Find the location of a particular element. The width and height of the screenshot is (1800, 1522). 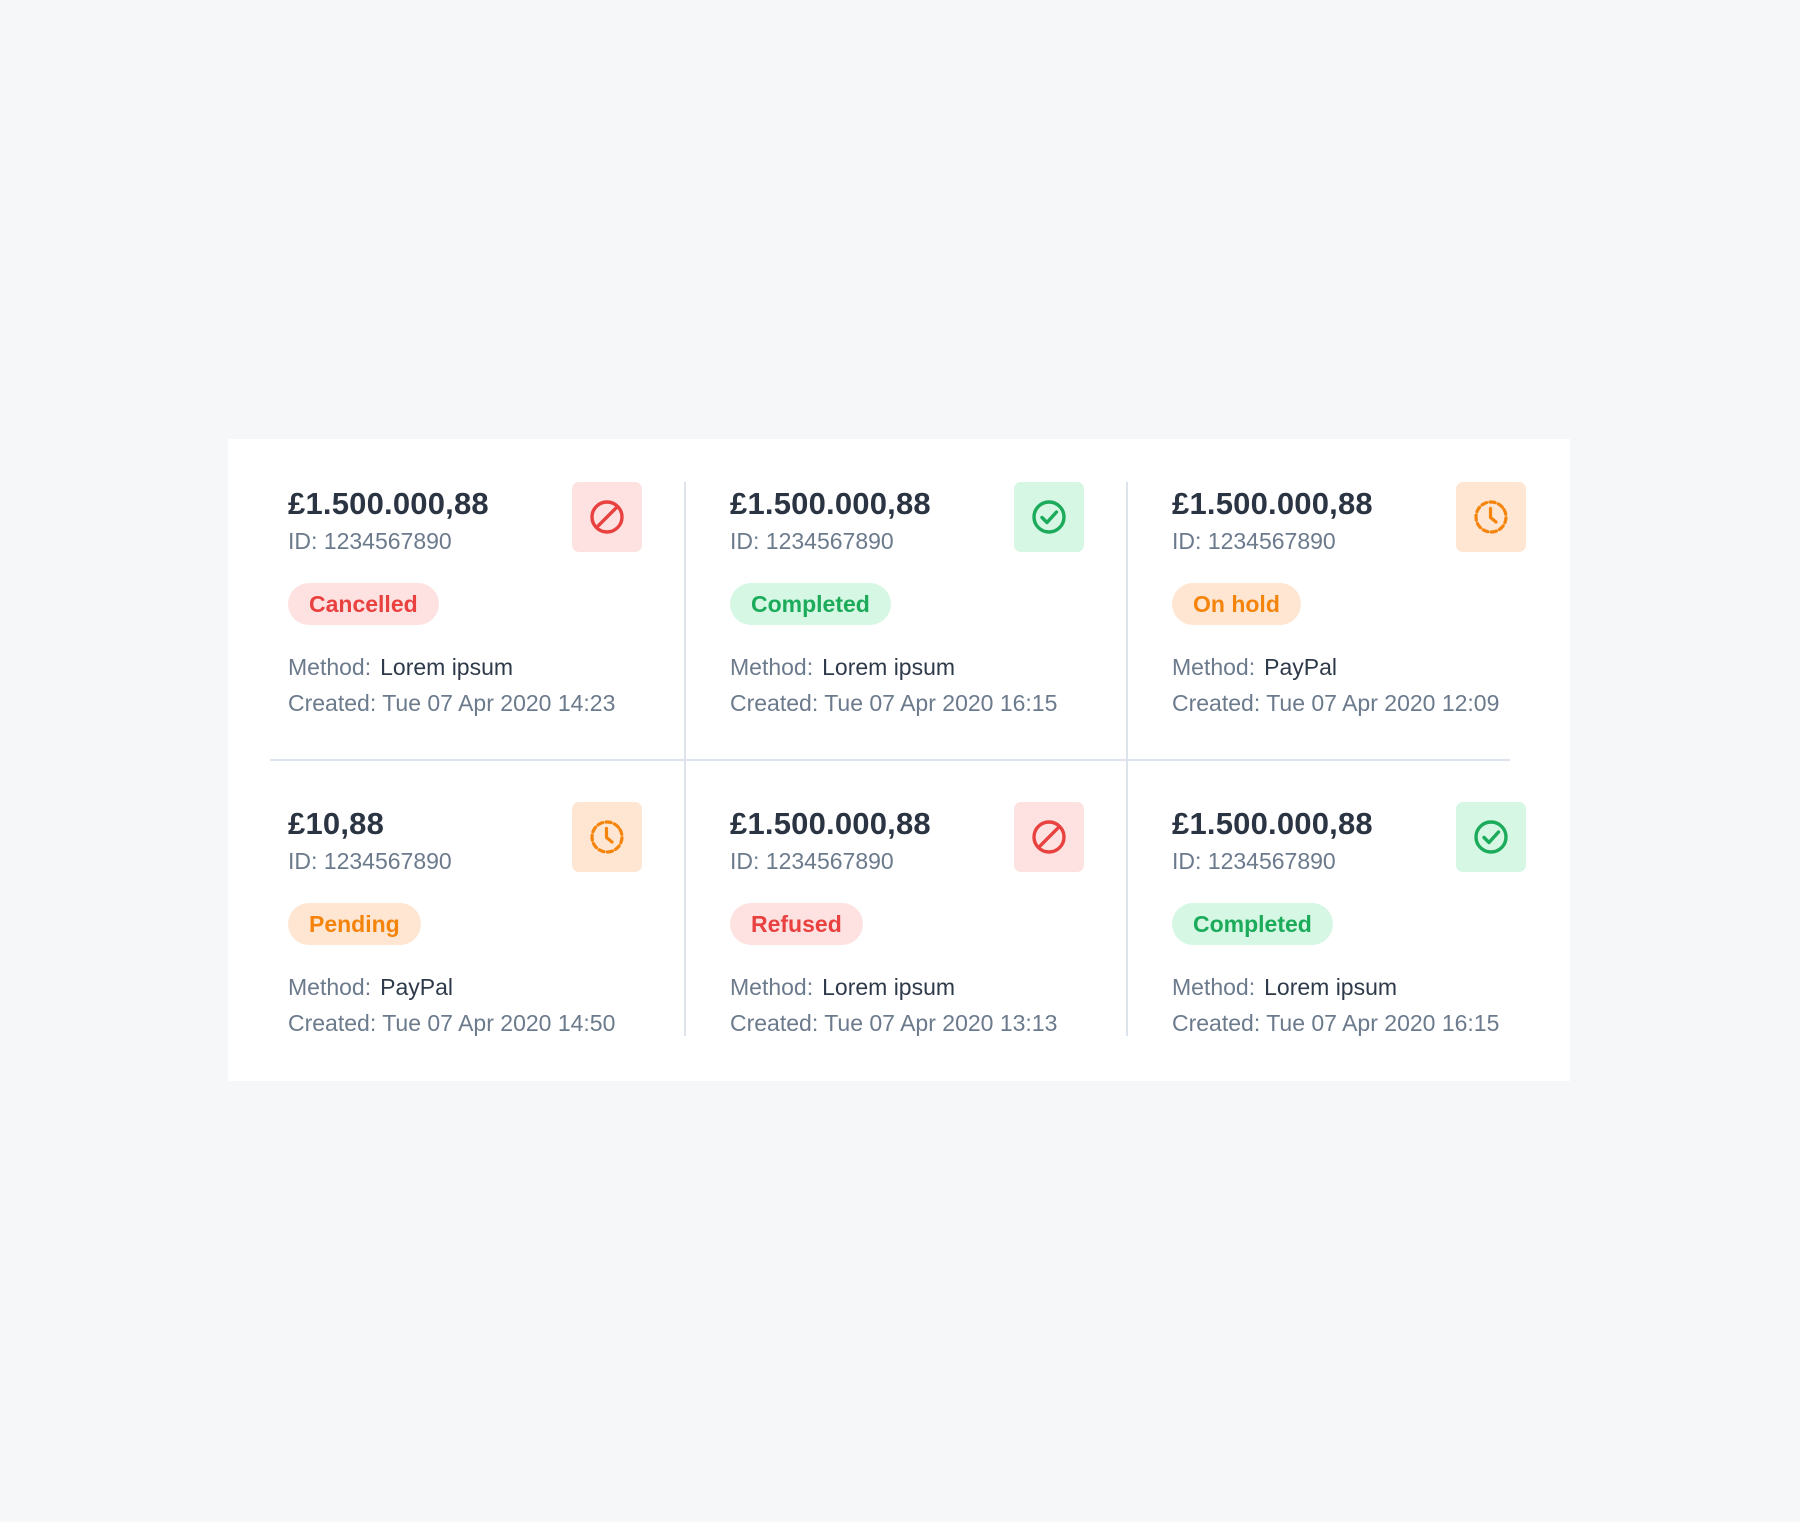

status-badge: Pending is located at coordinates (354, 924).